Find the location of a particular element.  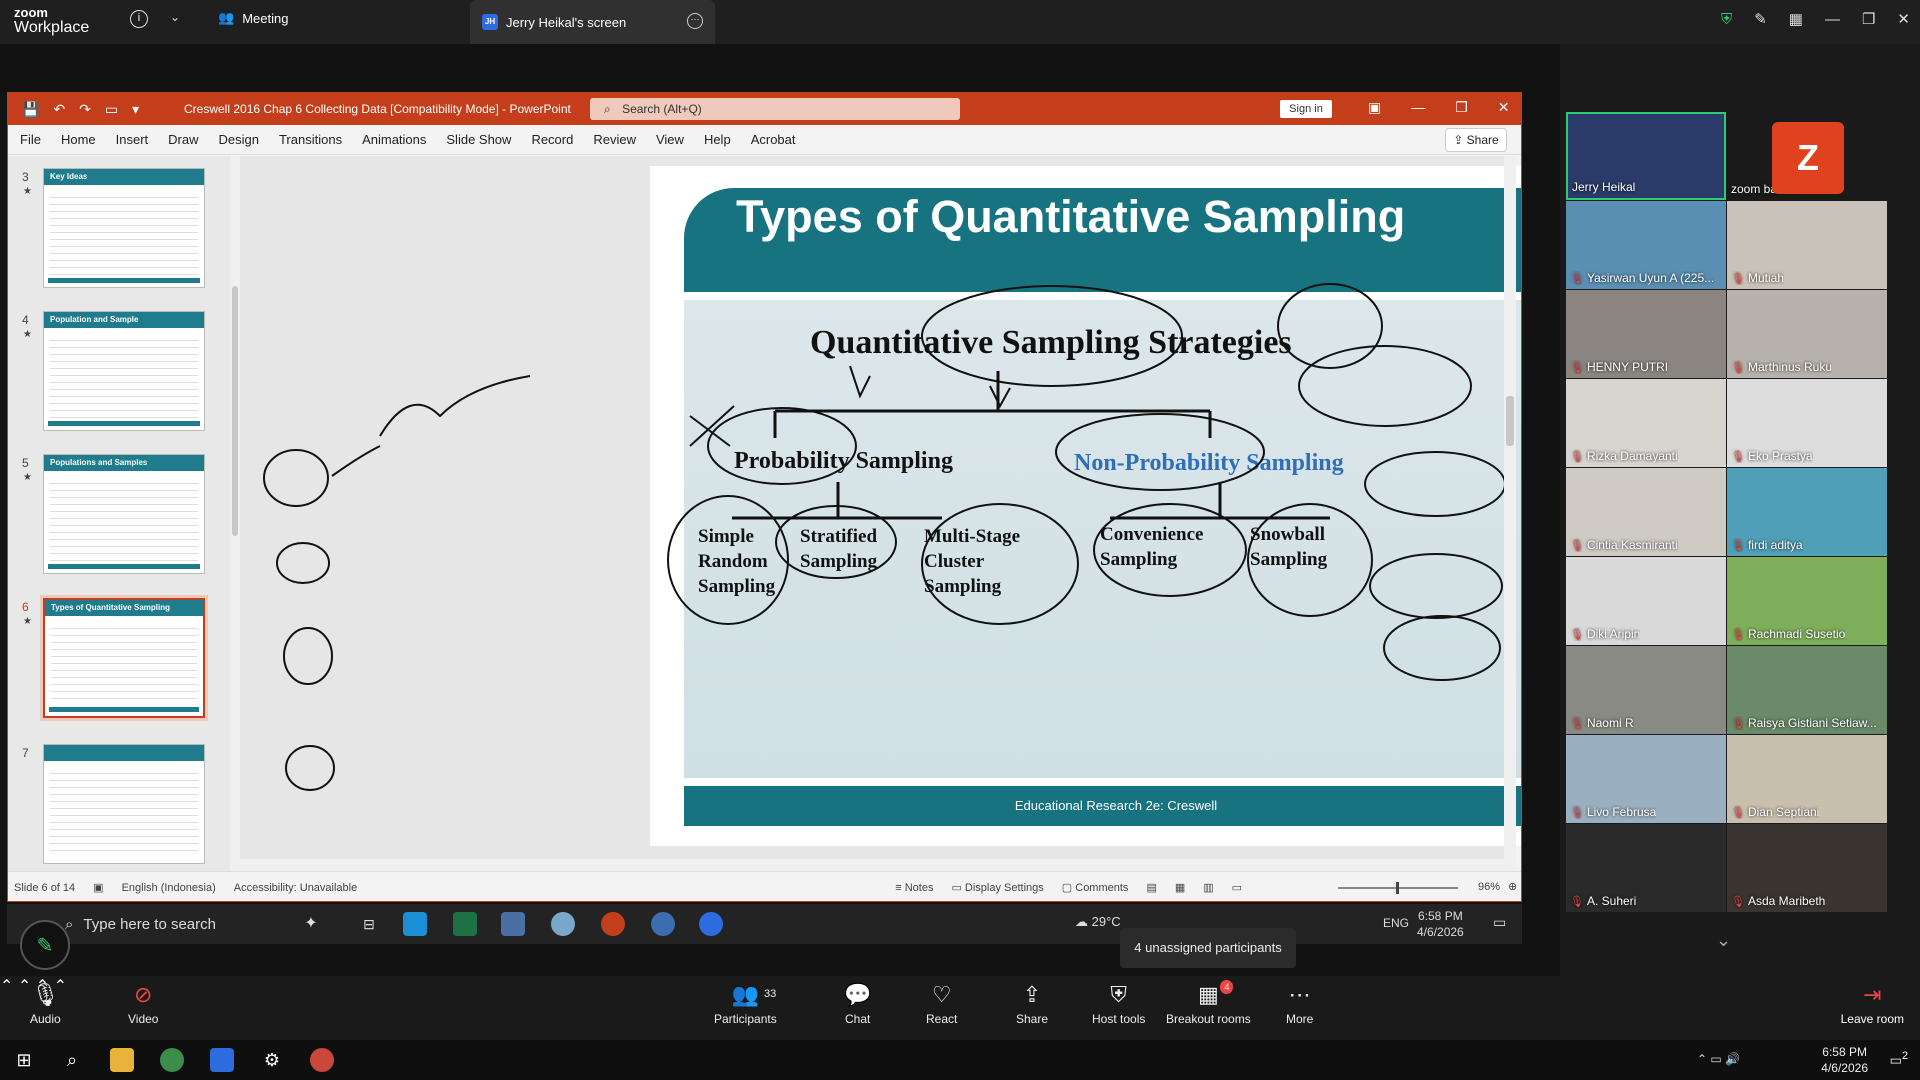

file-explorer-icon is located at coordinates (122, 1060).